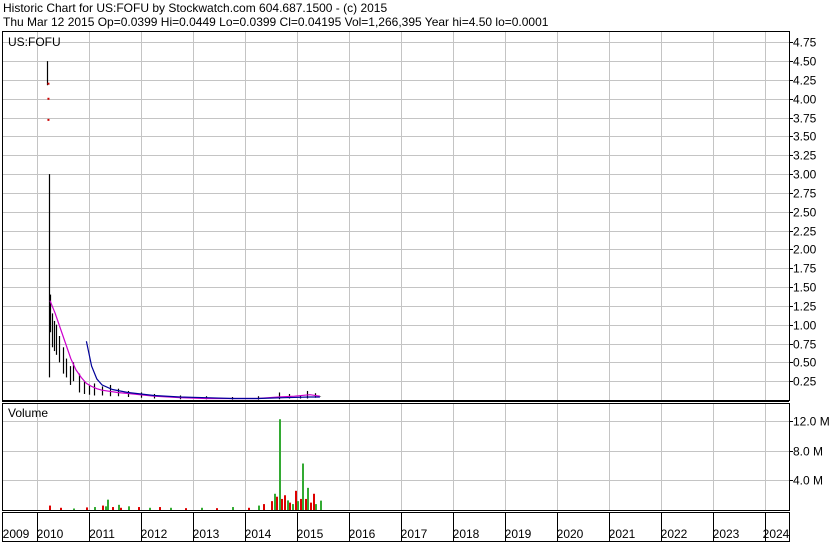 Image resolution: width=830 pixels, height=543 pixels. I want to click on moving-average-lines, so click(184, 350).